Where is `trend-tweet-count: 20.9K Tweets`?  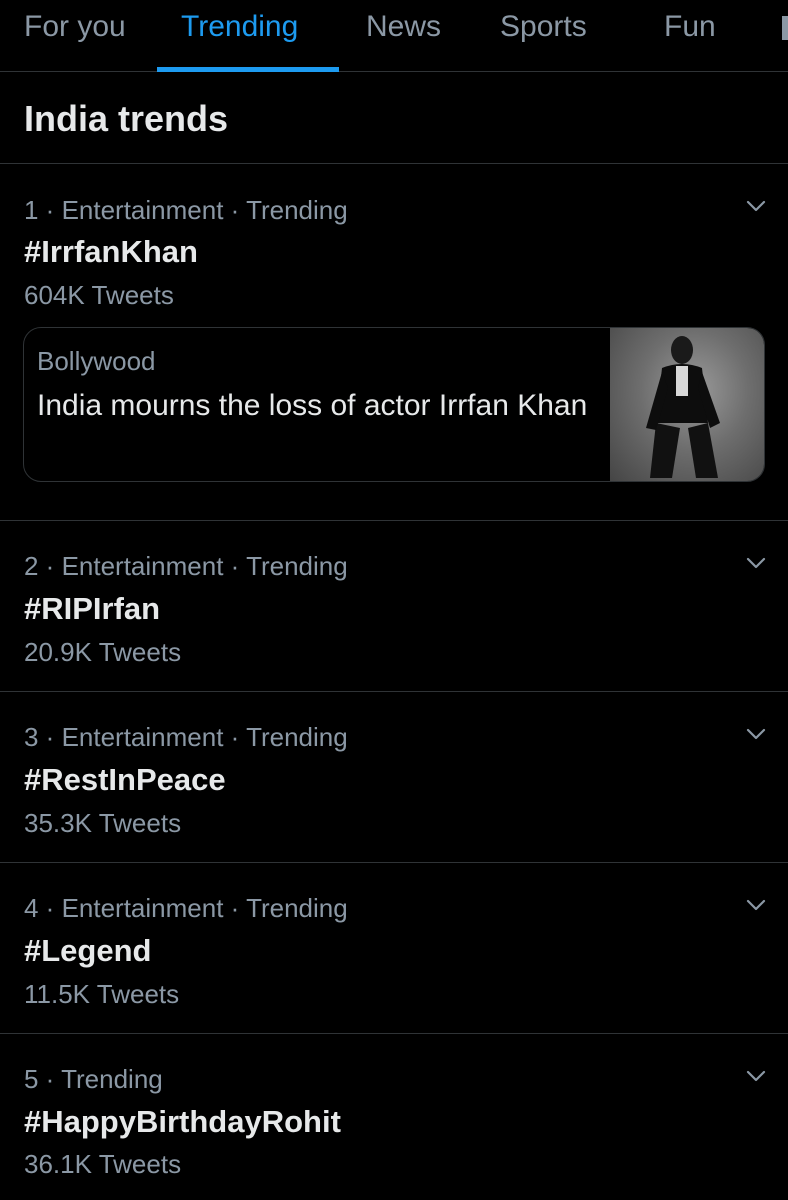 trend-tweet-count: 20.9K Tweets is located at coordinates (103, 652).